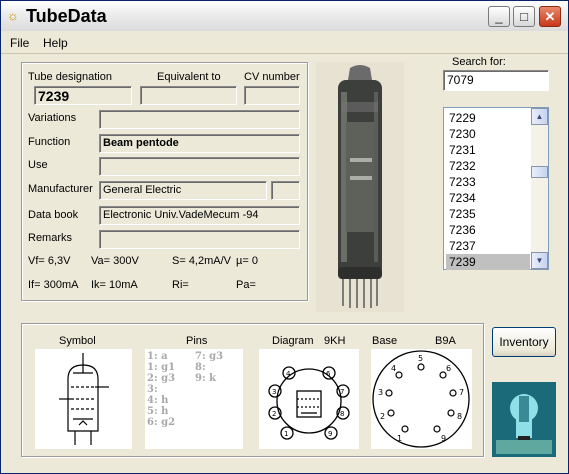 The image size is (569, 474). Describe the element at coordinates (83, 95) in the screenshot. I see `tube-designation-field: 7239` at that location.